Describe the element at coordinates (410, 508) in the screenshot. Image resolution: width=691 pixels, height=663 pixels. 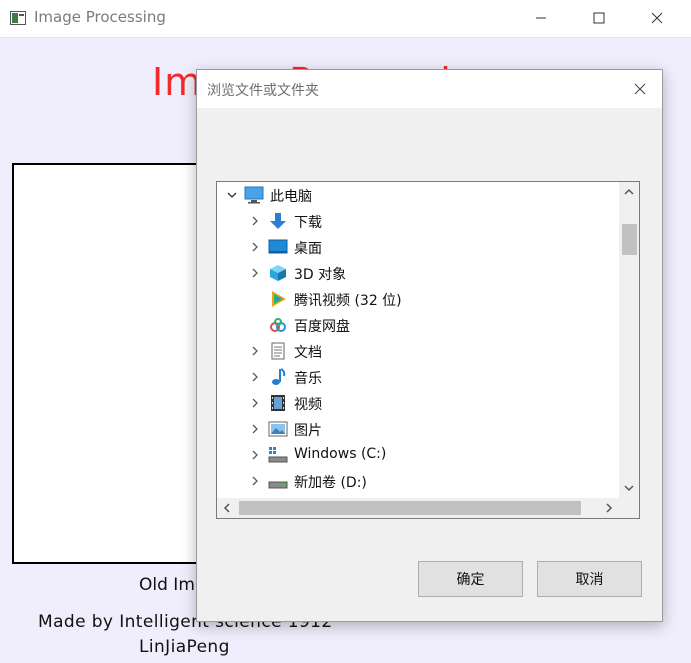
I see `horizontal-scroll-thumb` at that location.